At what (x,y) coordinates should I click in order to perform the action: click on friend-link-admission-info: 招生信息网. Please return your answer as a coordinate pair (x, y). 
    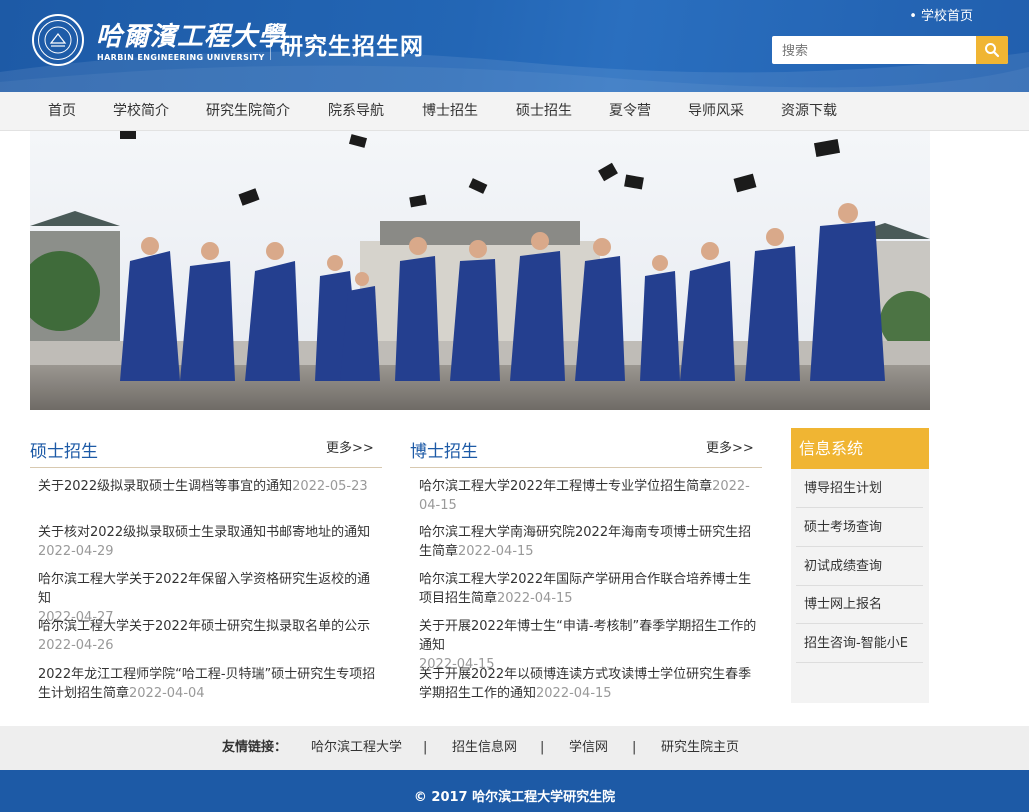
    Looking at the image, I should click on (484, 748).